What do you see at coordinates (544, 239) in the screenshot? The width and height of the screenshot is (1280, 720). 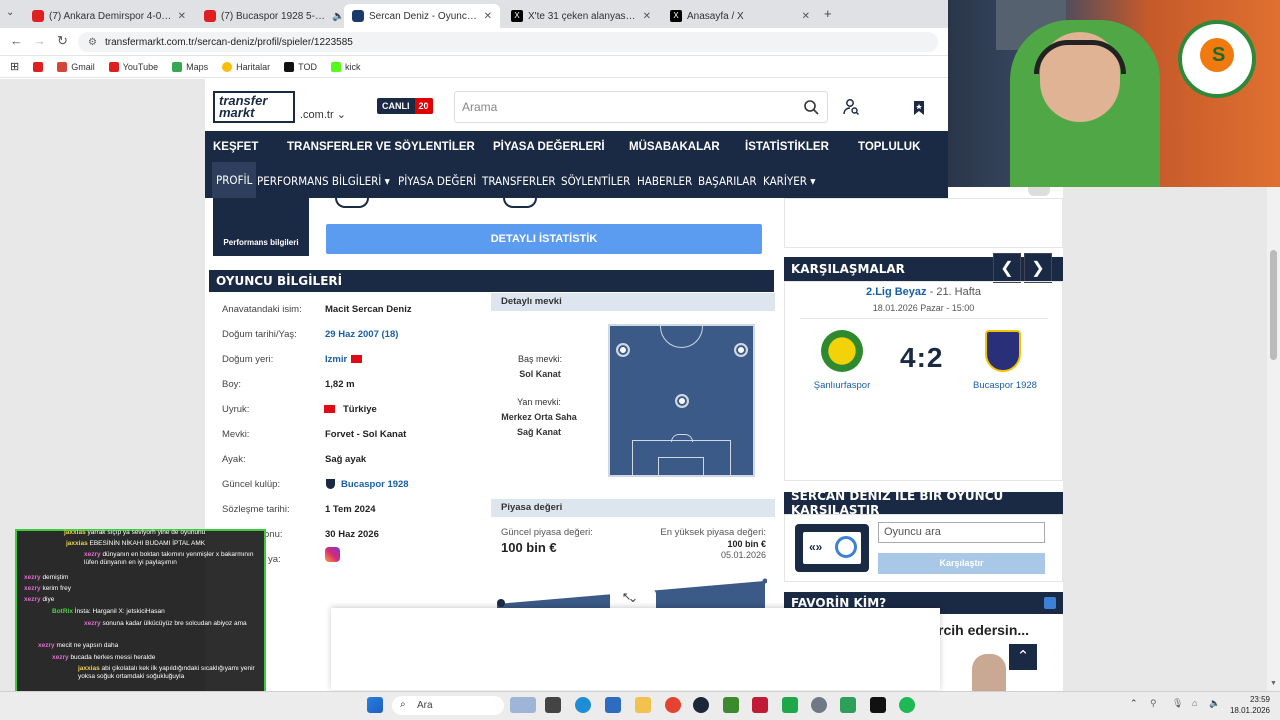 I see `detailed-stats-button: DETAYLI İSTATİSTİK` at bounding box center [544, 239].